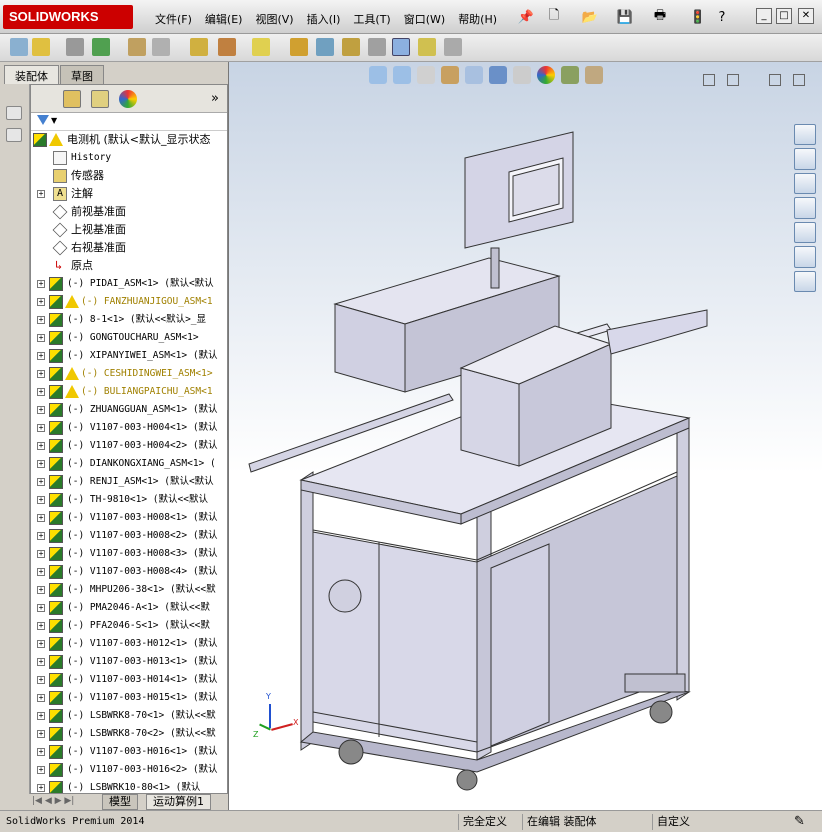  I want to click on tree-component-row: + (-) ZHUANGGUAN_ASM<1> (默认, so click(129, 410).